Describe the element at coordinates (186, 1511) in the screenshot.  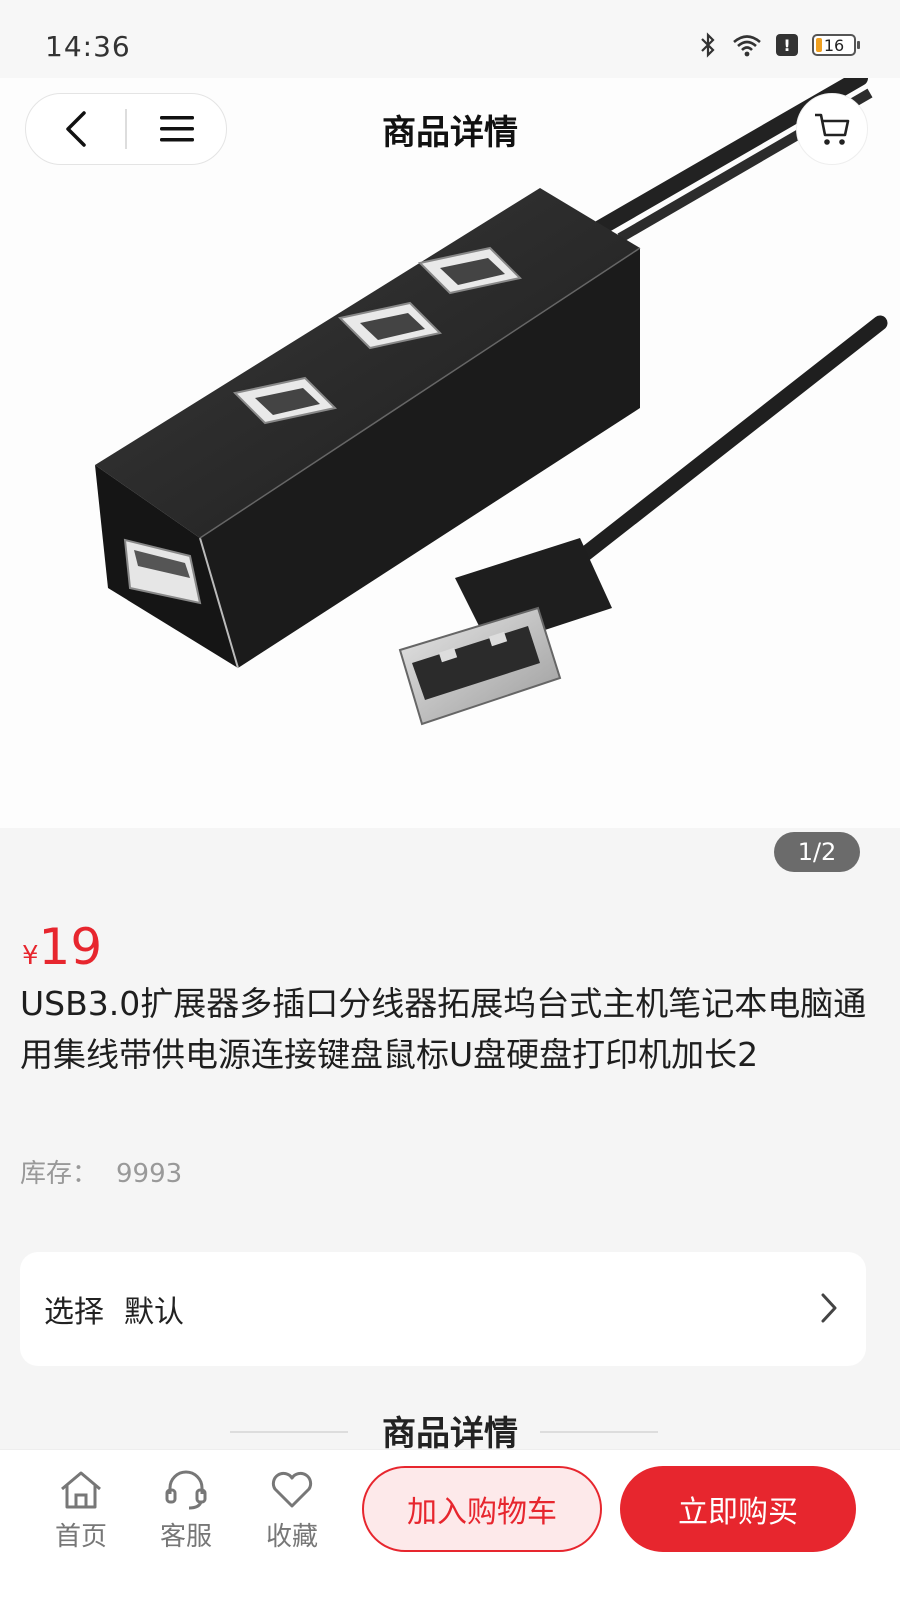
I see `tab-customer-service: 客服` at that location.